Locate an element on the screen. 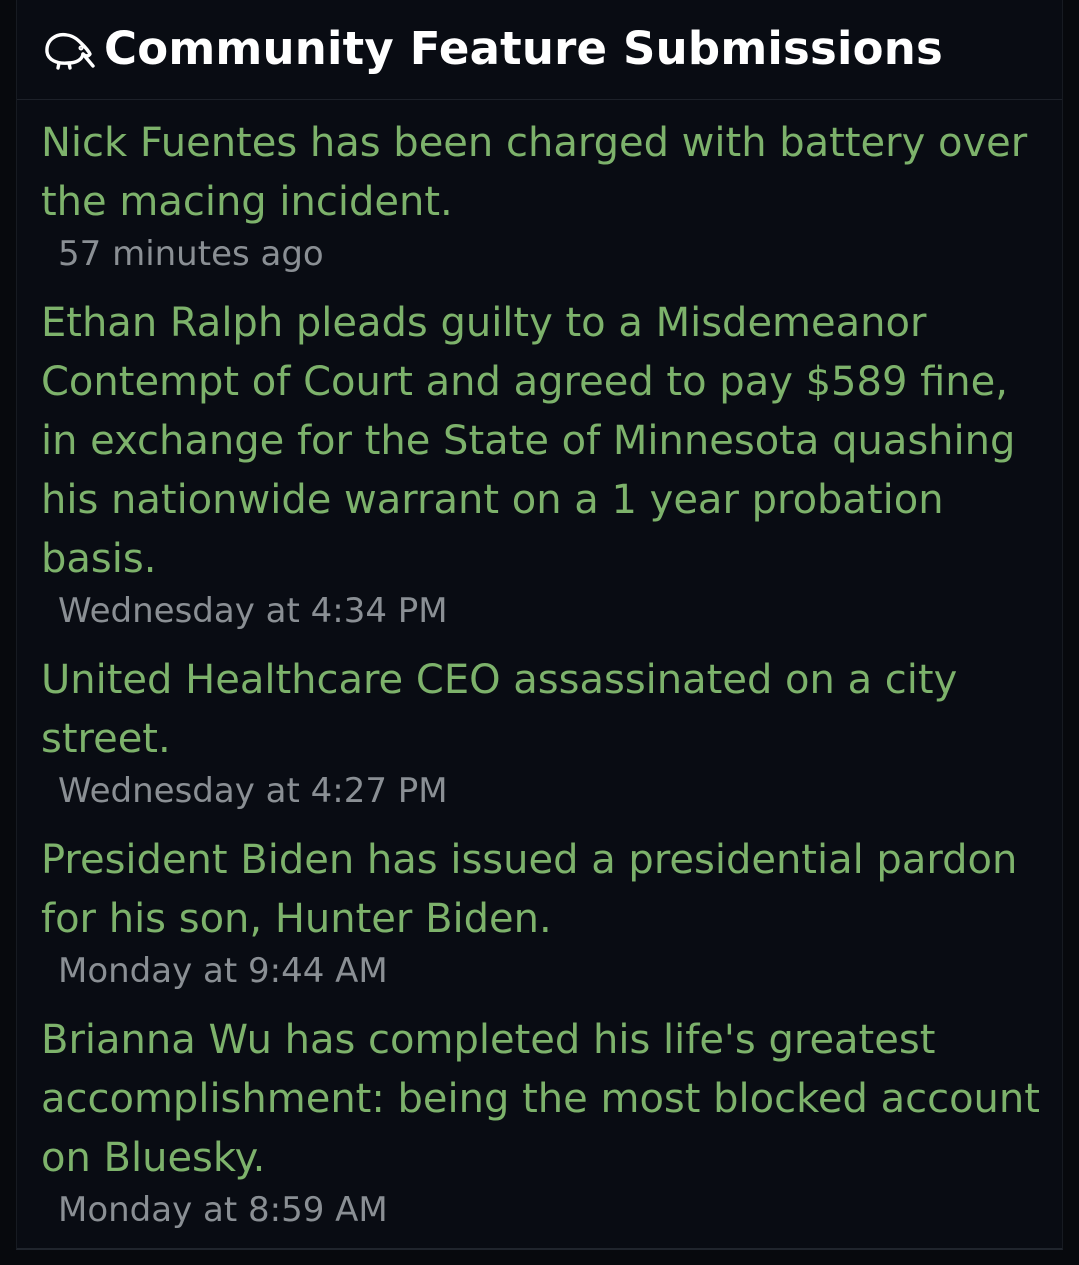  submission-time: Wednesday at 4:34 PM is located at coordinates (253, 611).